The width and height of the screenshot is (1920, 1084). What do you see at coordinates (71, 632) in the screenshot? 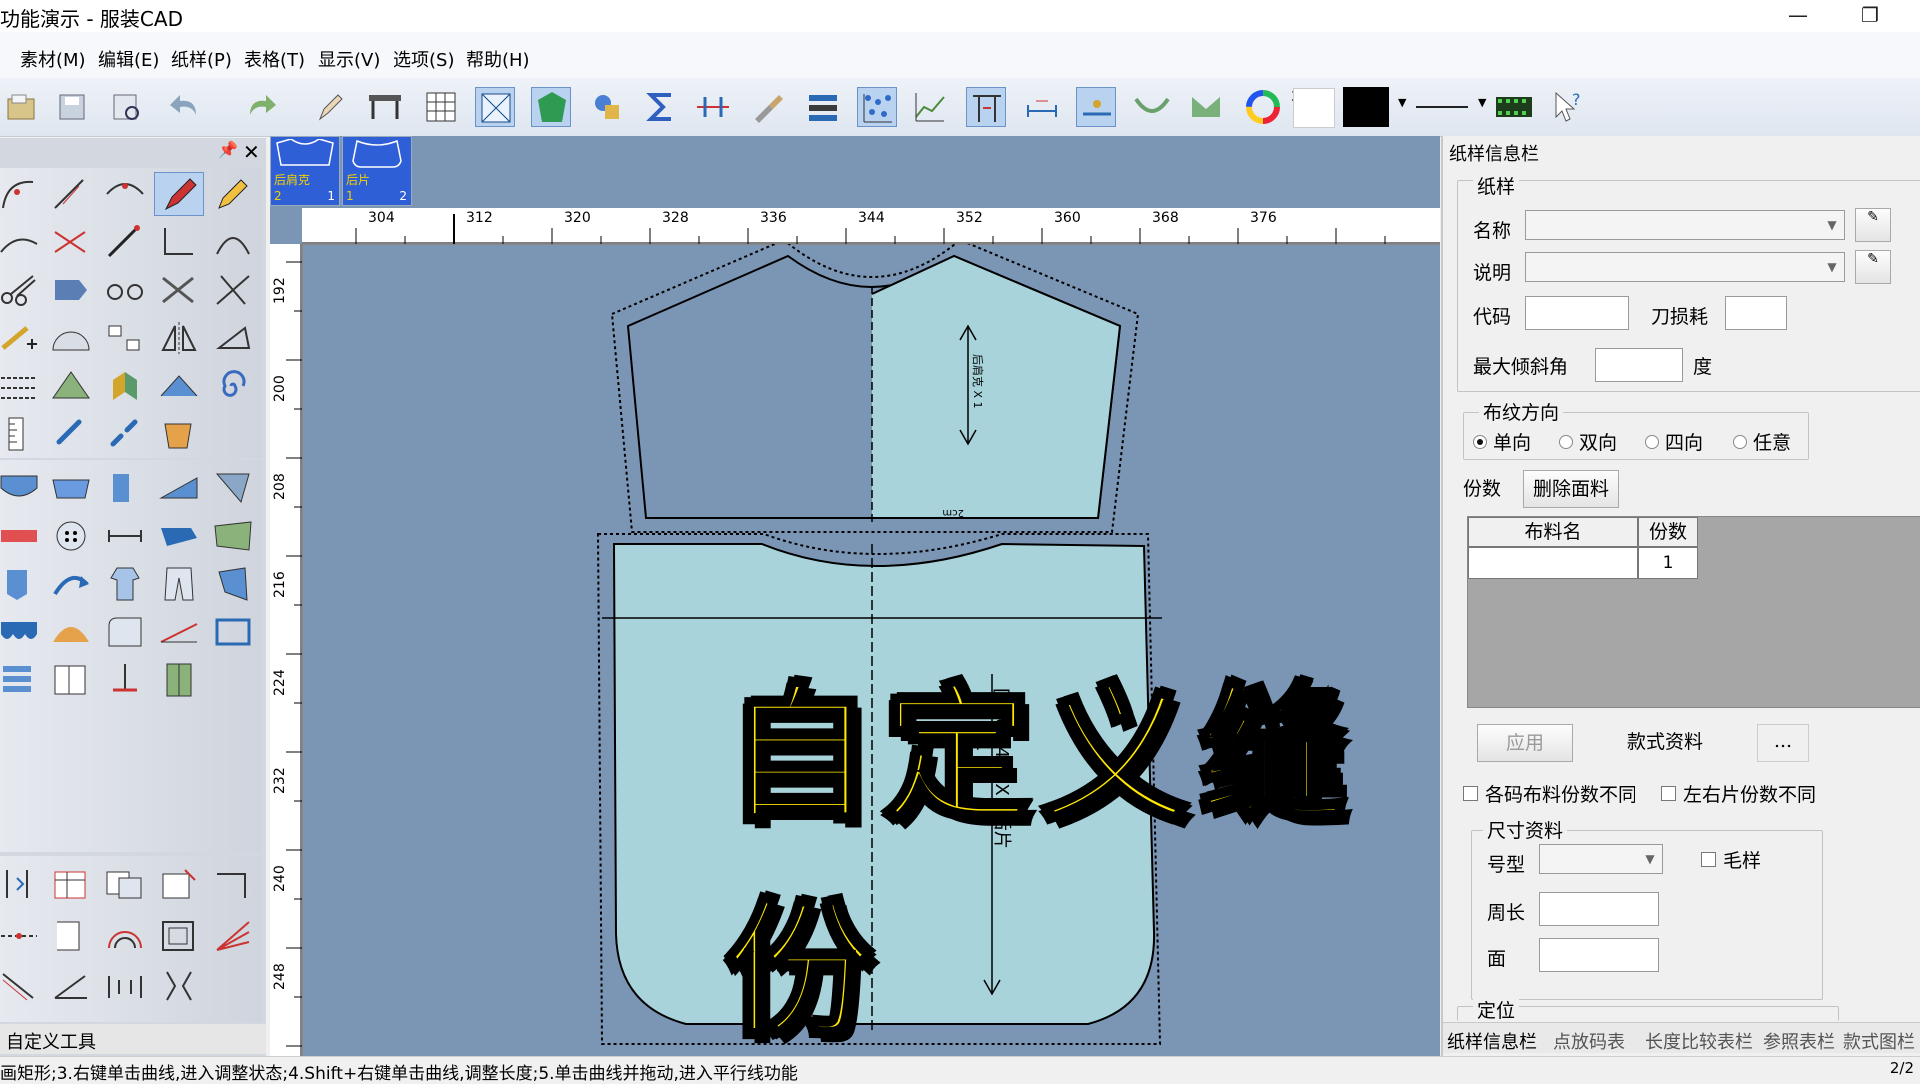
I see `mirror-piece-icon` at bounding box center [71, 632].